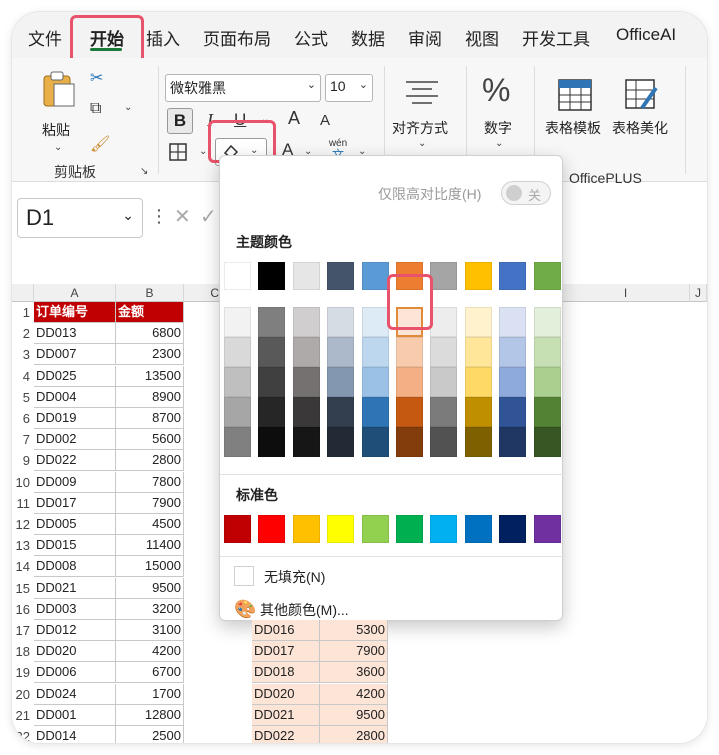  Describe the element at coordinates (75, 673) in the screenshot. I see `cell-order-id: DD006` at that location.